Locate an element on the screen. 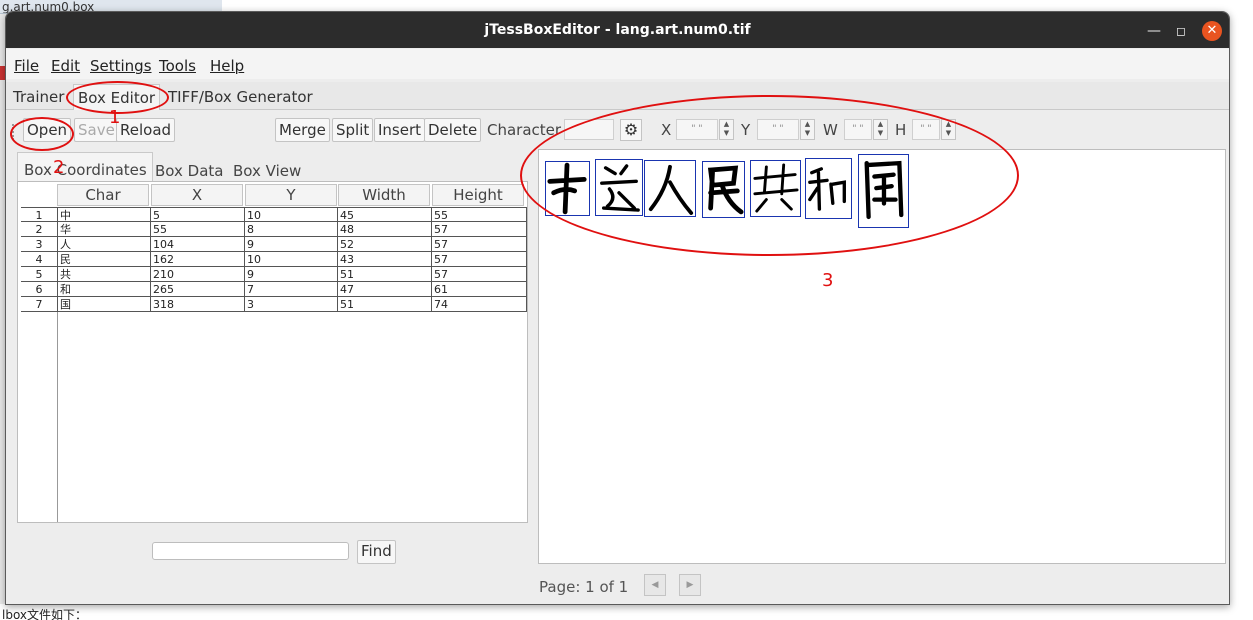 The width and height of the screenshot is (1253, 620). annotation-number: 3 is located at coordinates (828, 280).